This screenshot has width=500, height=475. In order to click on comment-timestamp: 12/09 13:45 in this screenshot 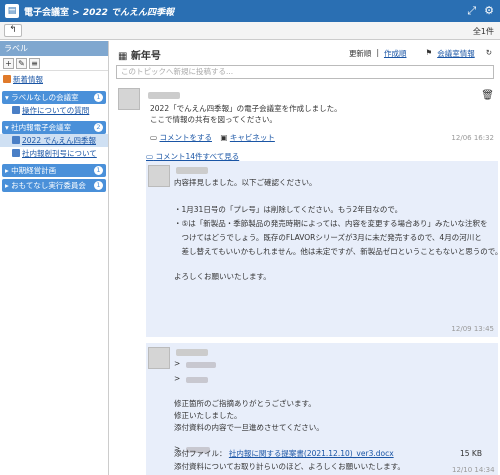, I will do `click(472, 329)`.